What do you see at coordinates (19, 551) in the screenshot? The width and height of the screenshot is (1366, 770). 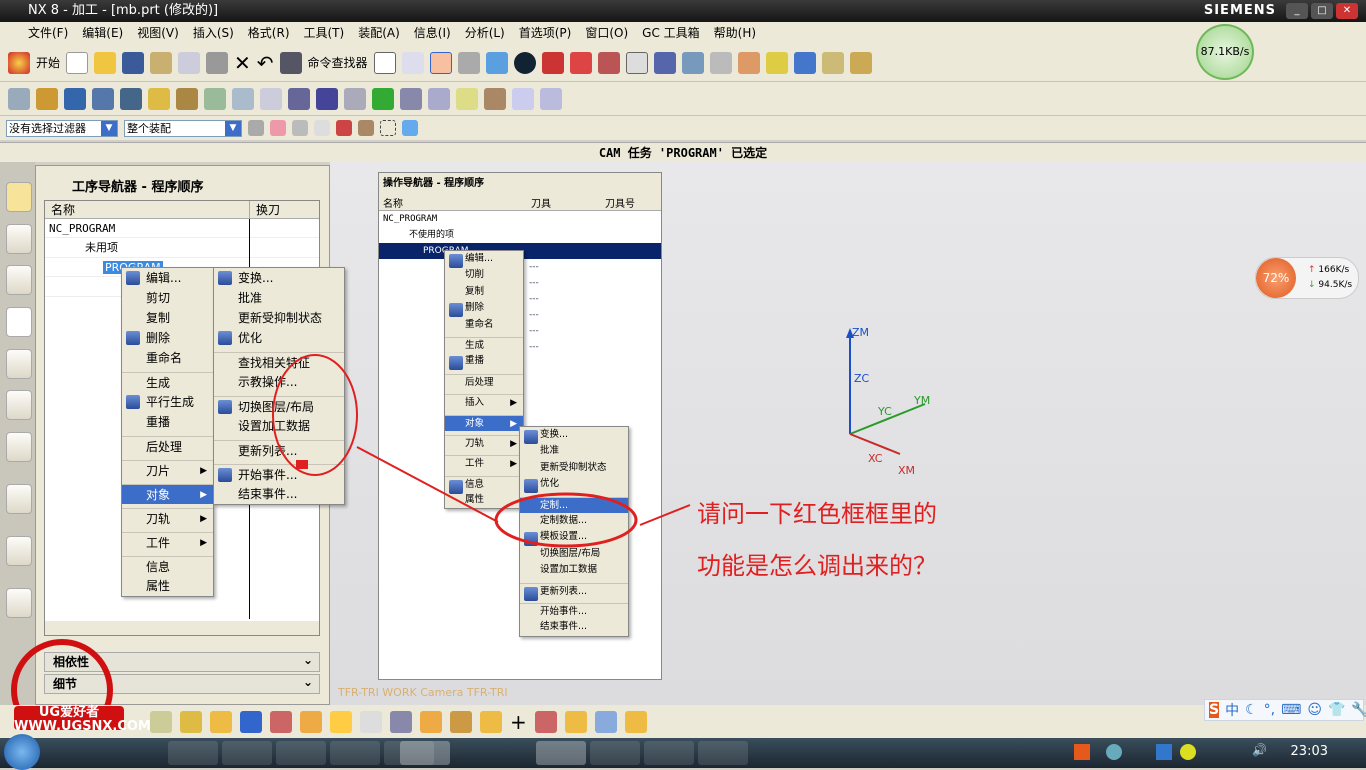 I see `web-browser-tab` at bounding box center [19, 551].